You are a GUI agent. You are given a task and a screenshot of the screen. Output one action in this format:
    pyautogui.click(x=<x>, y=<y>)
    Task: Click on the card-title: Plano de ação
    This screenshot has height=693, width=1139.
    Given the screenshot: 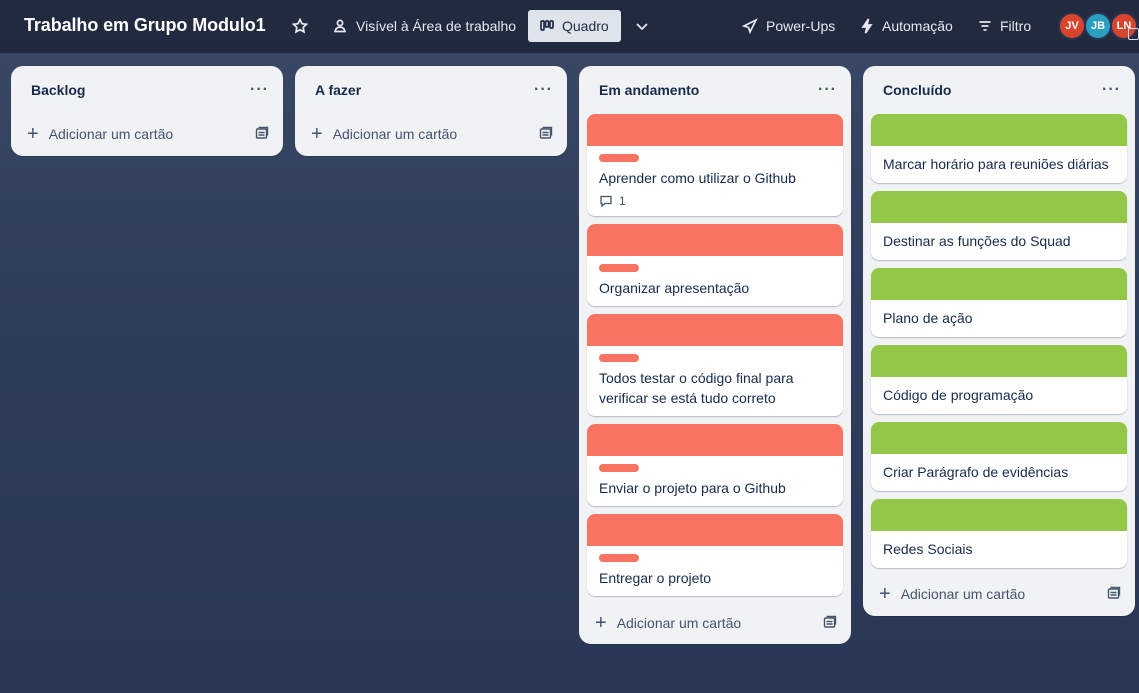 What is the action you would take?
    pyautogui.click(x=928, y=318)
    